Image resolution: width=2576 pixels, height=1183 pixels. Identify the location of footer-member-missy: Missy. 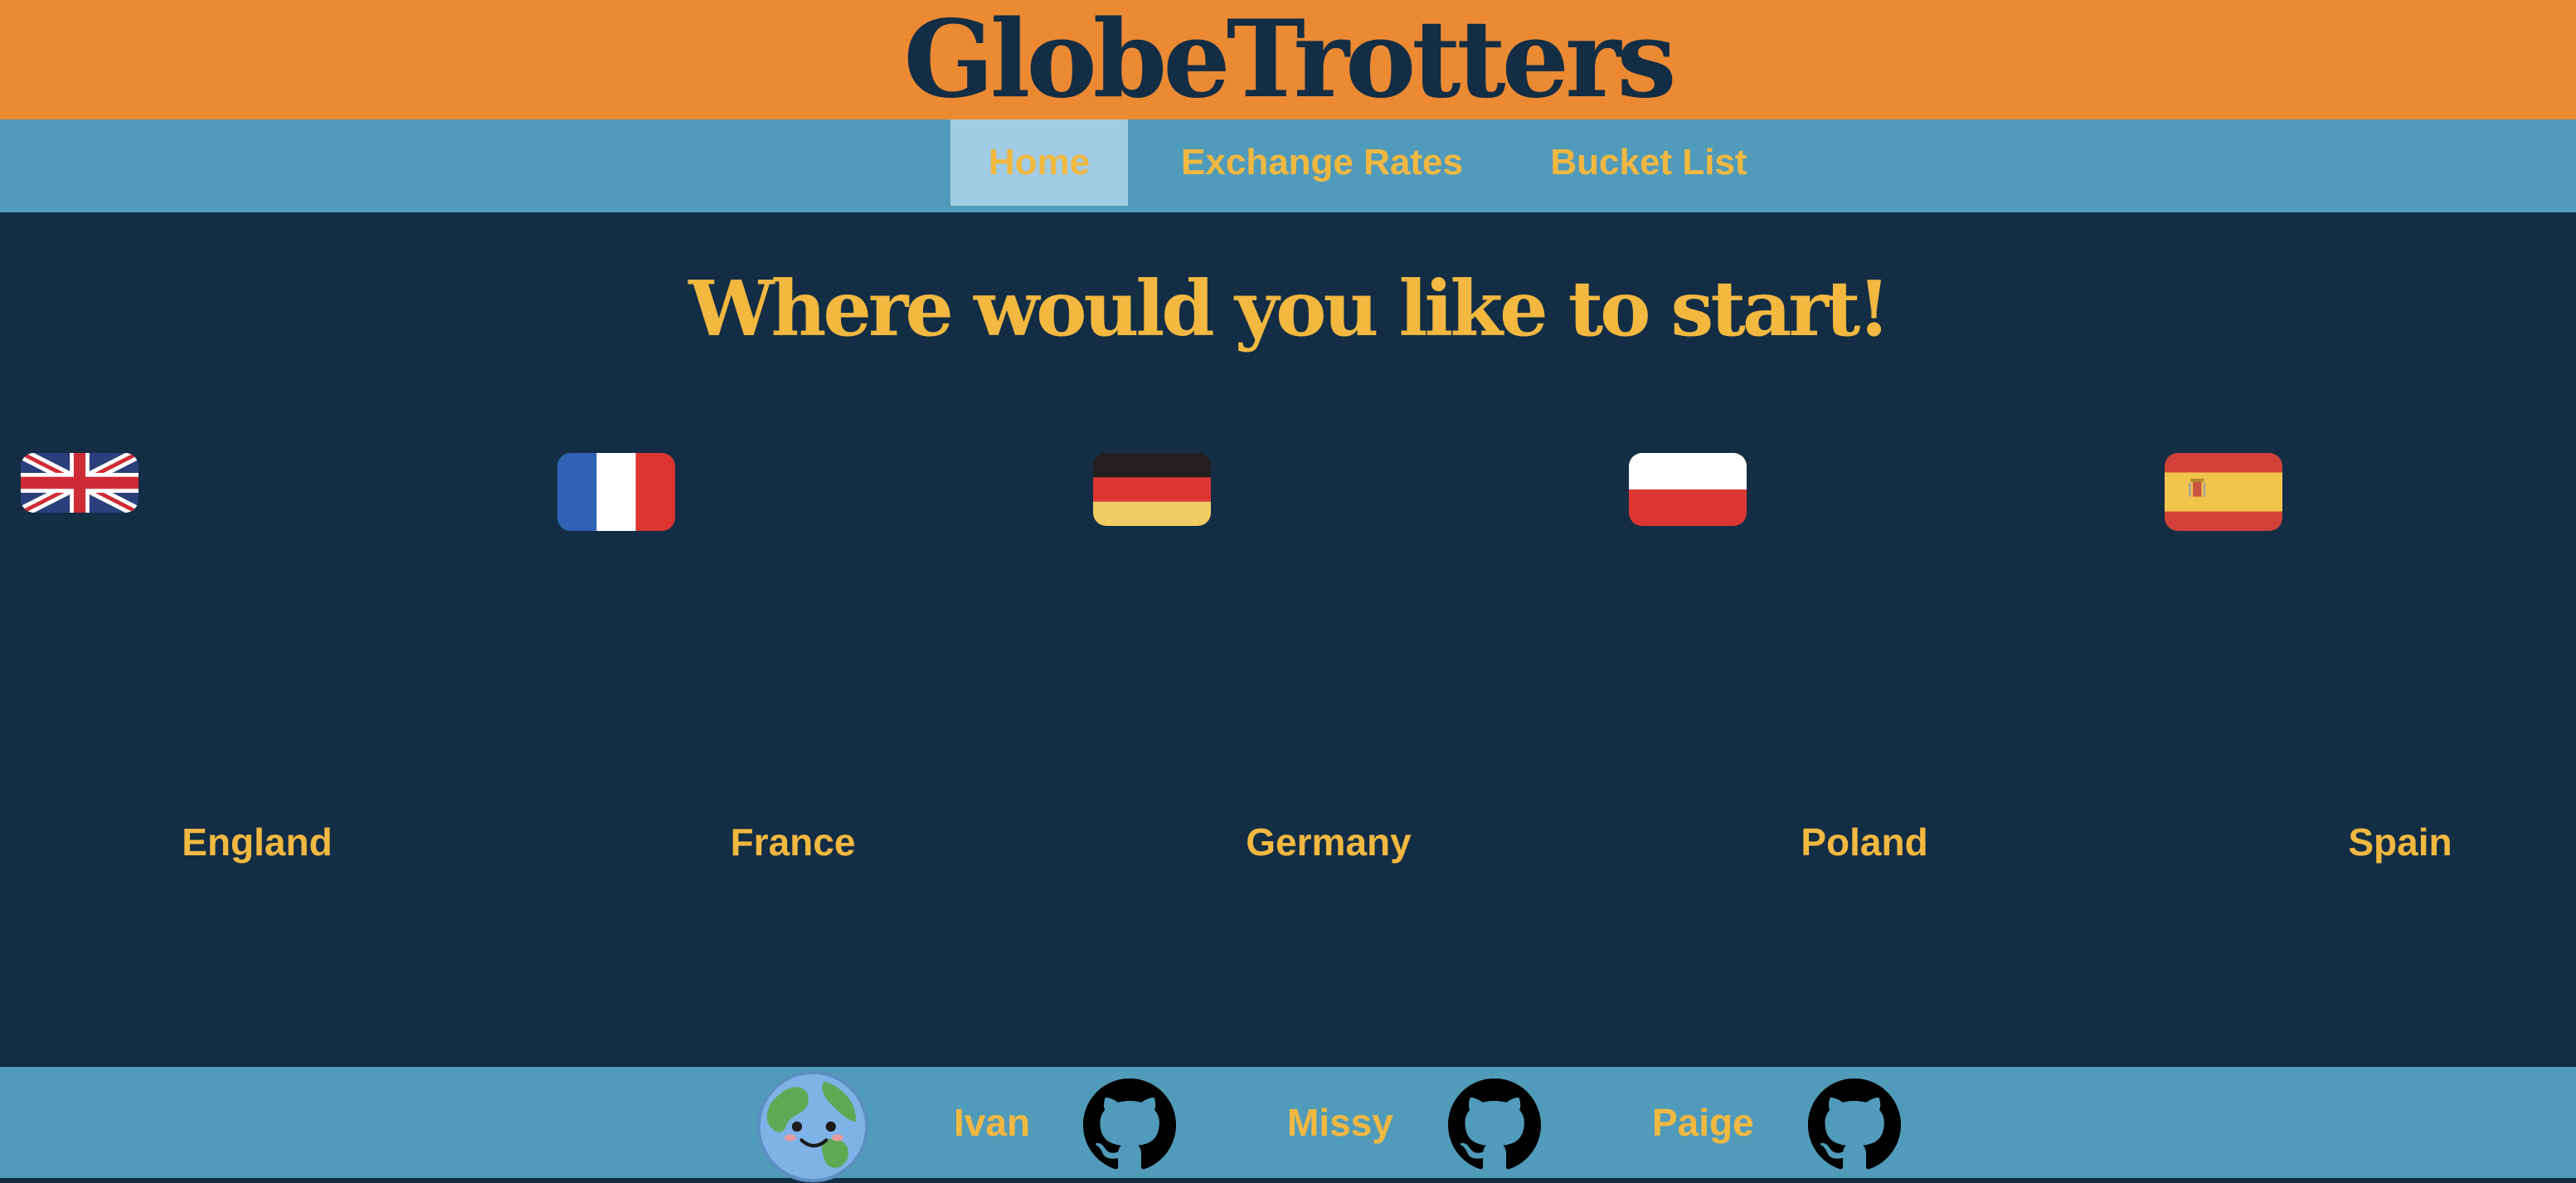
(1340, 1122).